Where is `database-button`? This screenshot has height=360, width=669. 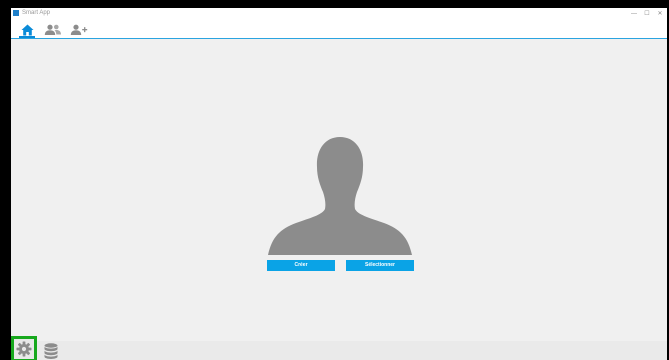 database-button is located at coordinates (51, 351).